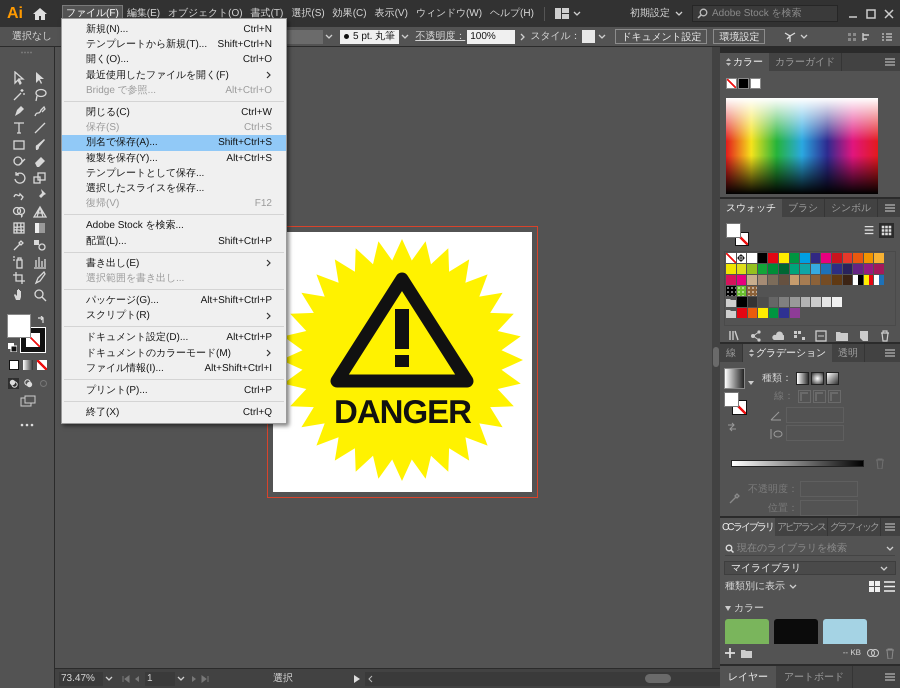 The width and height of the screenshot is (900, 688). What do you see at coordinates (765, 13) in the screenshot?
I see `search-field: Adobe Stock を検索` at bounding box center [765, 13].